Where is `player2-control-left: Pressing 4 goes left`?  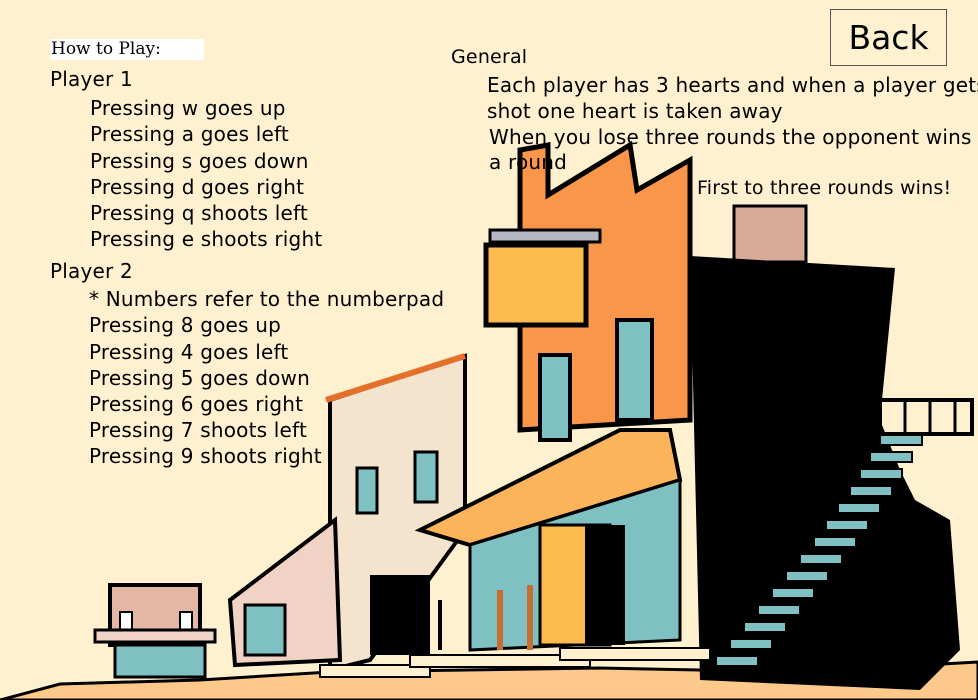 player2-control-left: Pressing 4 goes left is located at coordinates (189, 352).